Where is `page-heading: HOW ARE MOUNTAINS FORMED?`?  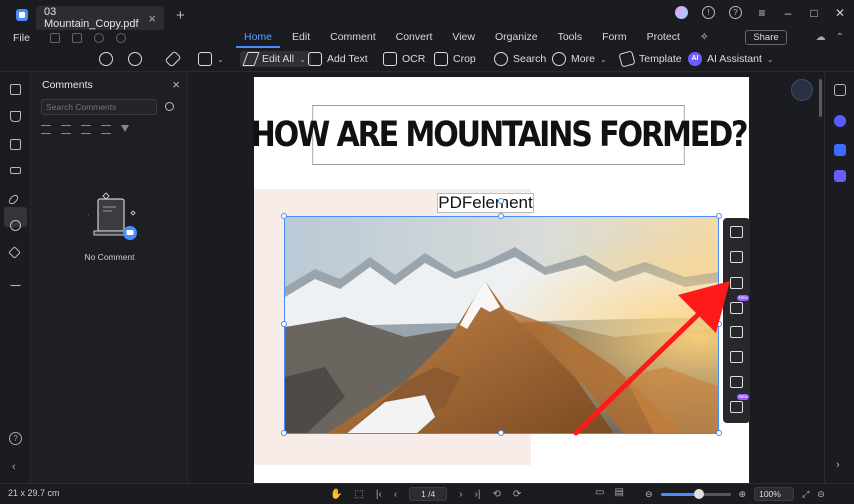 page-heading: HOW ARE MOUNTAINS FORMED? is located at coordinates (500, 135).